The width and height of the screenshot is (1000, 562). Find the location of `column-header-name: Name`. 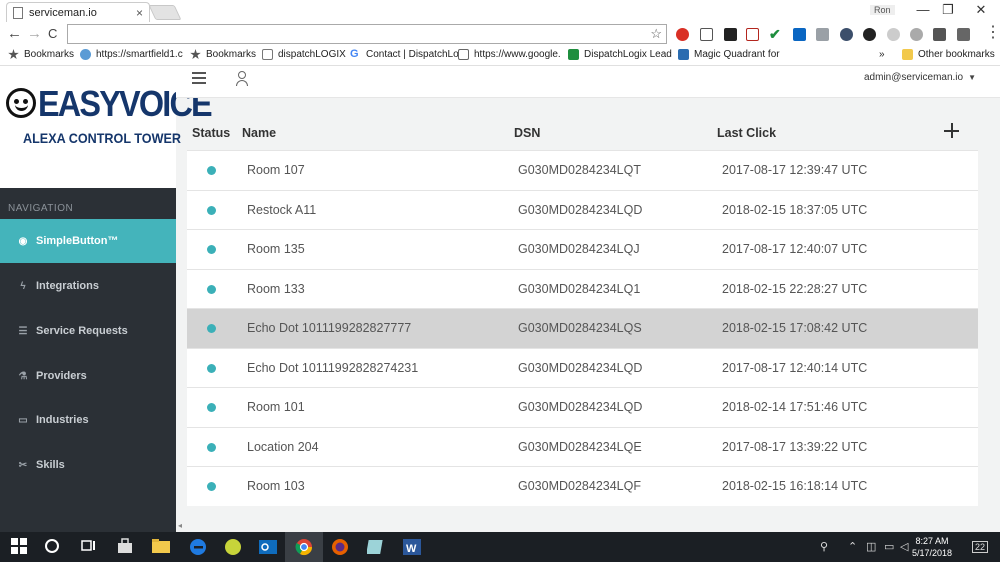

column-header-name: Name is located at coordinates (259, 133).